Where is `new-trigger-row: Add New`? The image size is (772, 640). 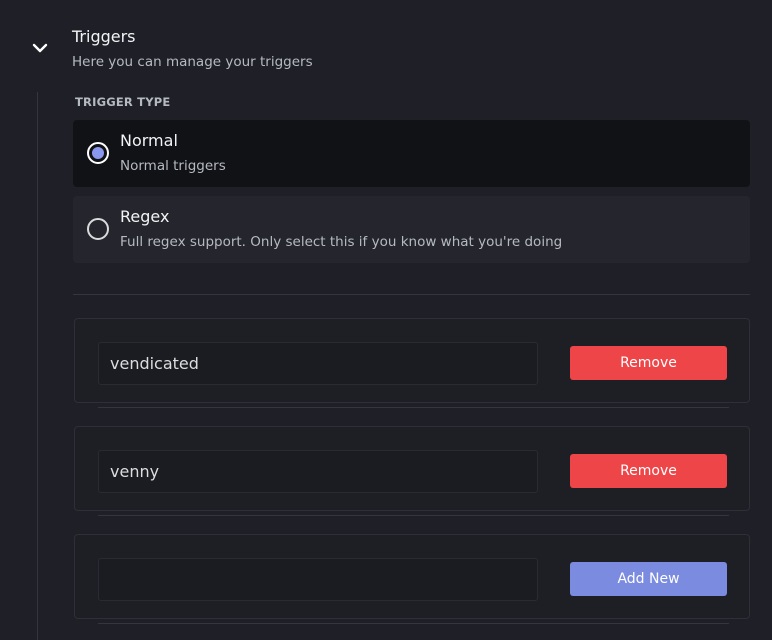 new-trigger-row: Add New is located at coordinates (412, 579).